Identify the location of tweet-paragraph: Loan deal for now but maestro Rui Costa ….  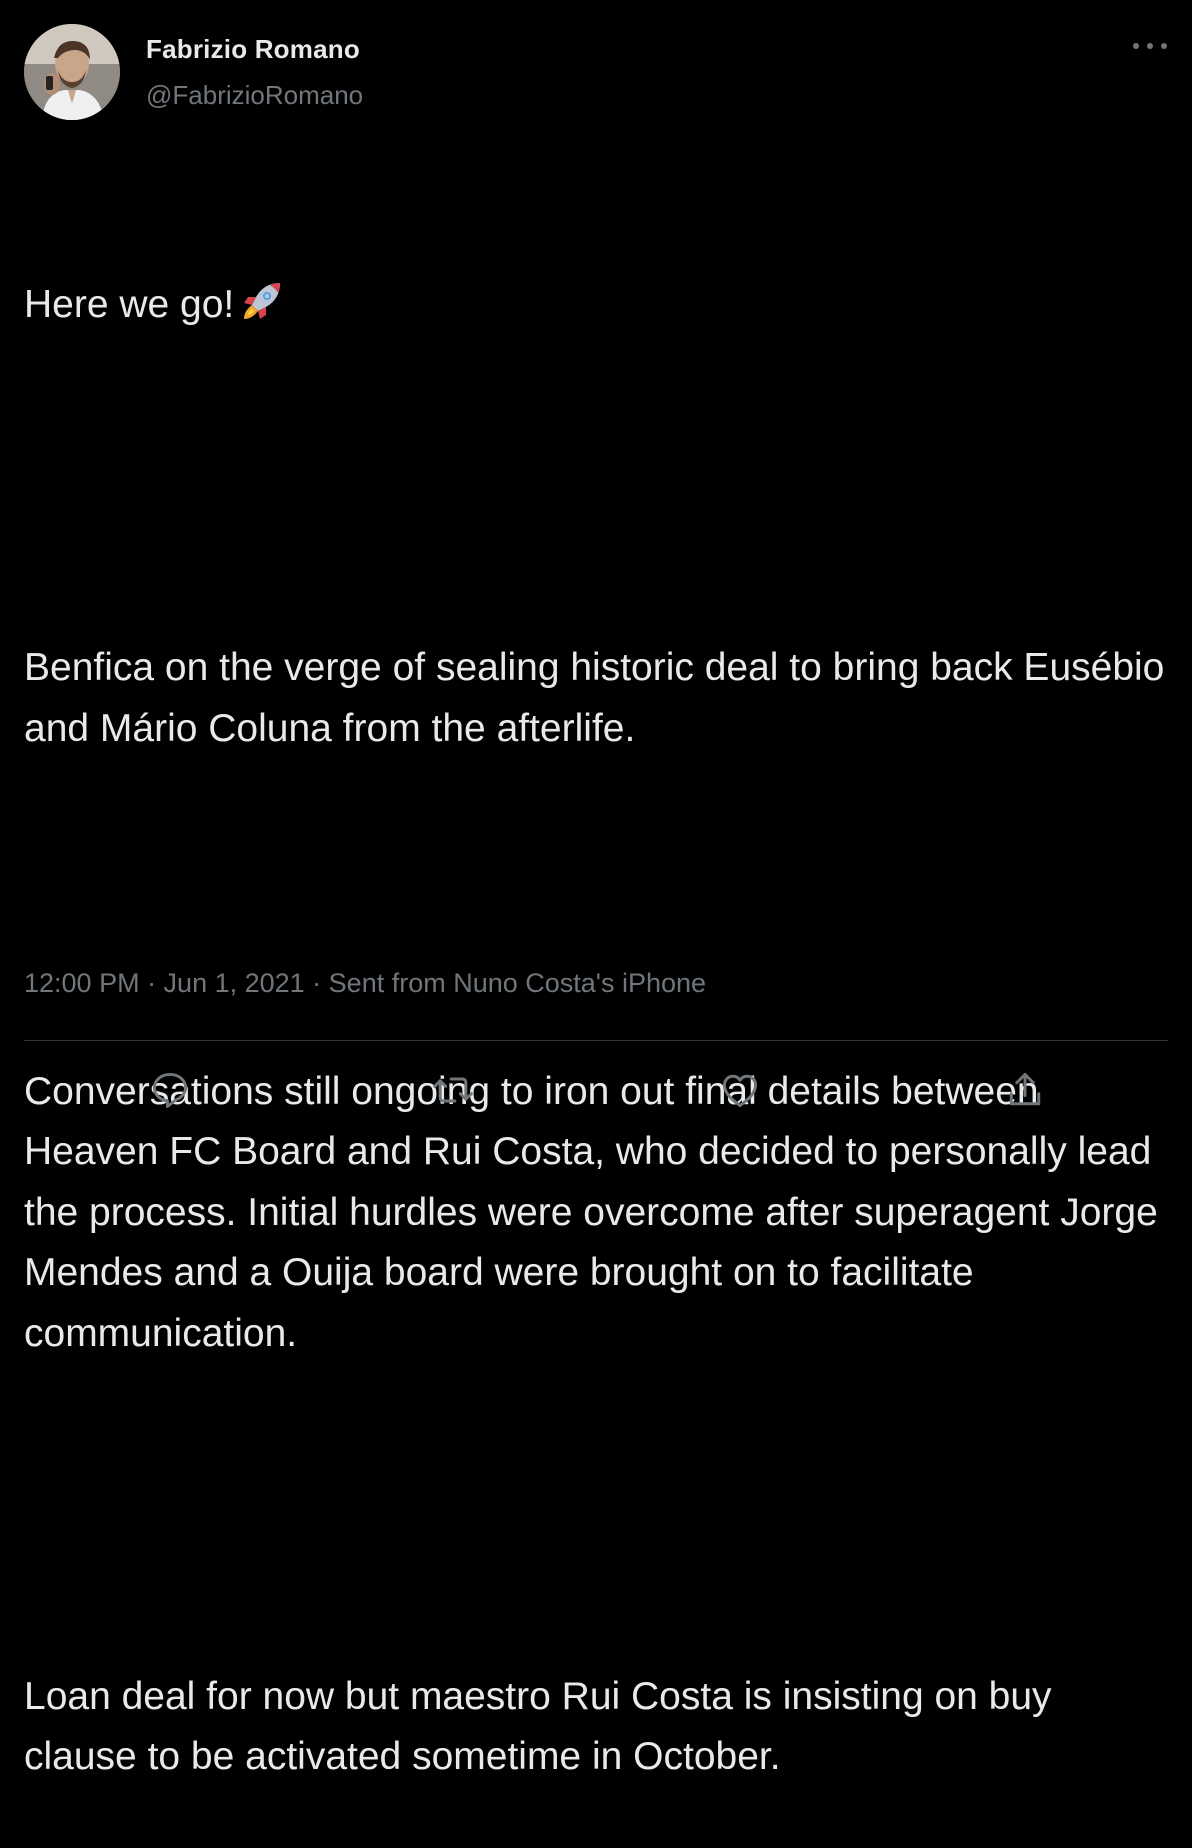
(543, 1726).